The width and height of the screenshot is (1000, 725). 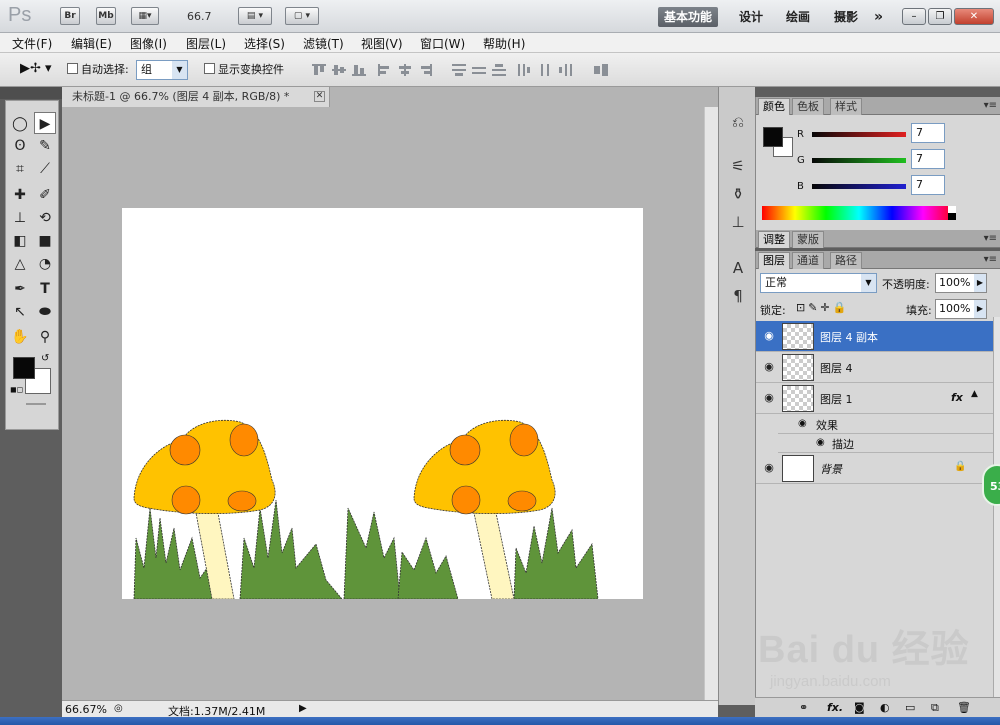 What do you see at coordinates (32, 43) in the screenshot?
I see `menu-file: 文件(F)` at bounding box center [32, 43].